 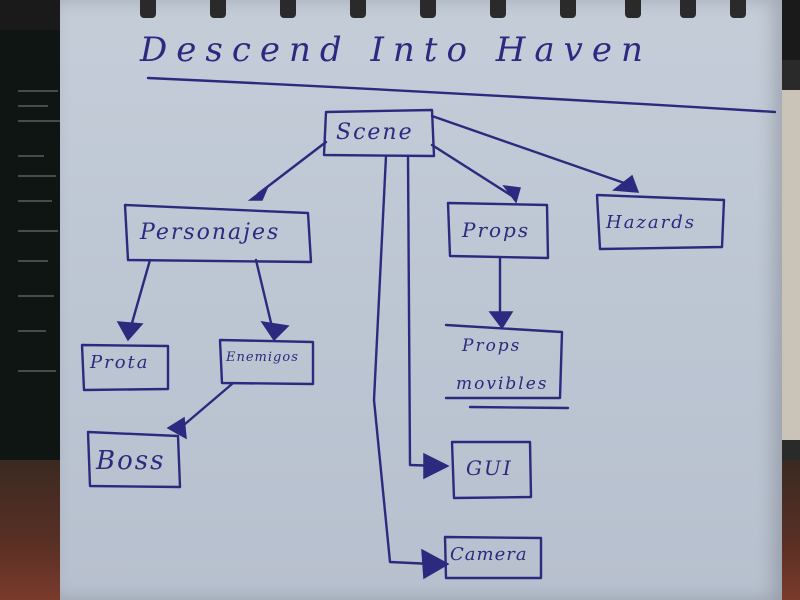 I want to click on arrow-personajes-prota, so click(x=140, y=295).